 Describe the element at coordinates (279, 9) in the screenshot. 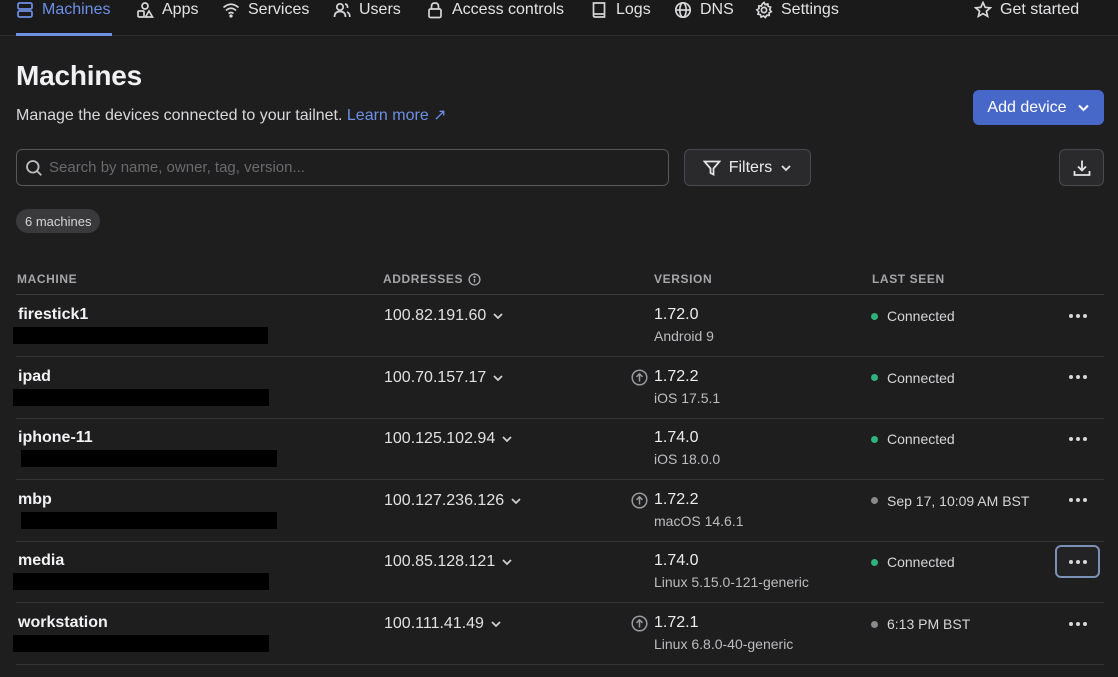

I see `nav-label: Services` at that location.